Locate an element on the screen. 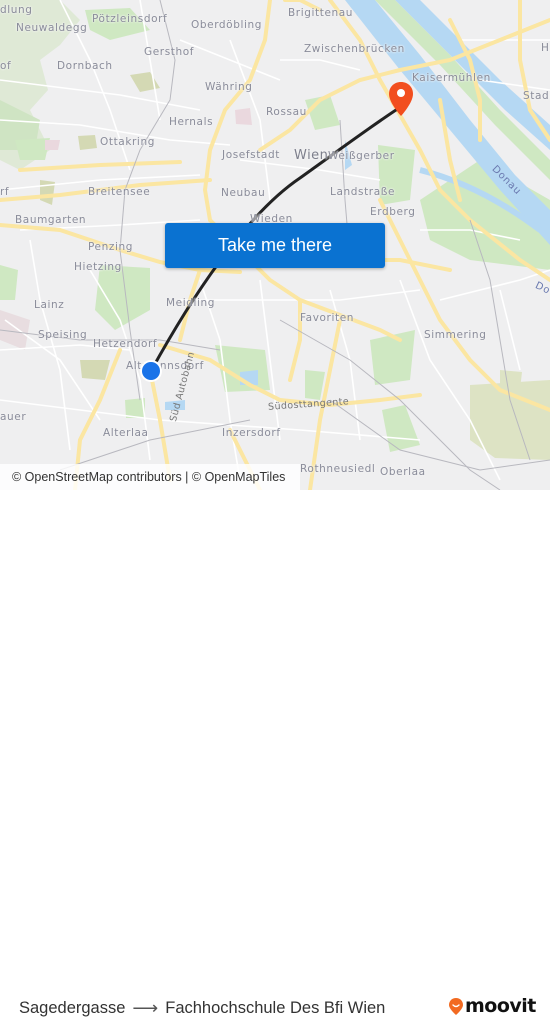  moovit-logo: moovit is located at coordinates (492, 1006).